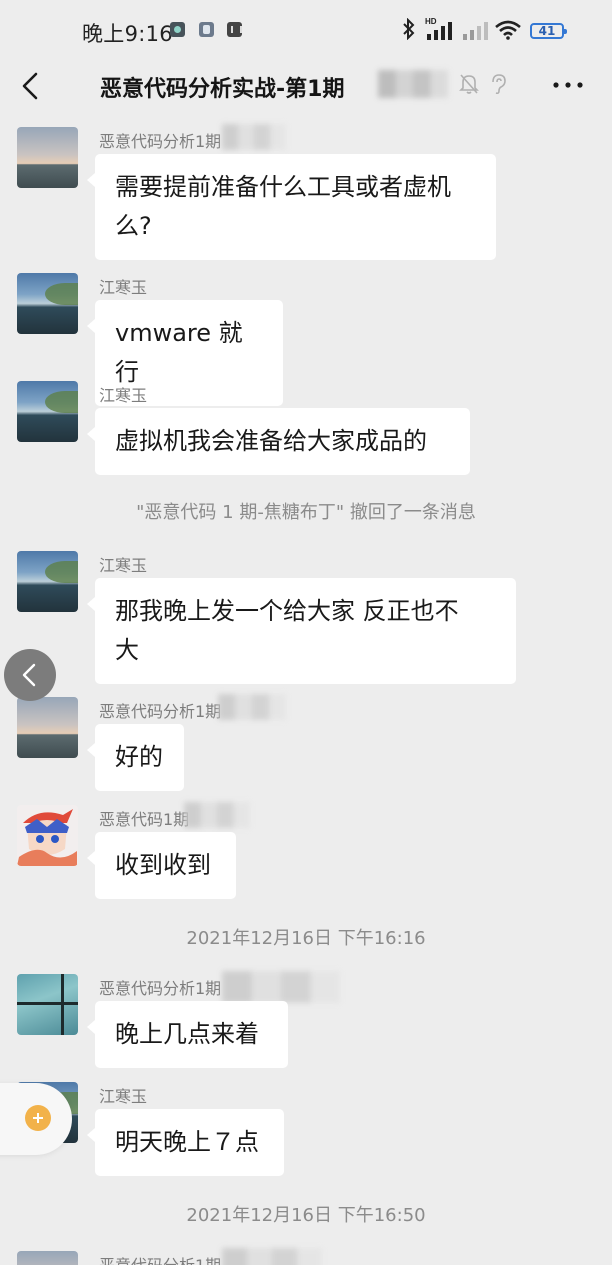 The image size is (612, 1265). I want to click on chat-title: 恶意代码分析实战-第1期, so click(222, 89).